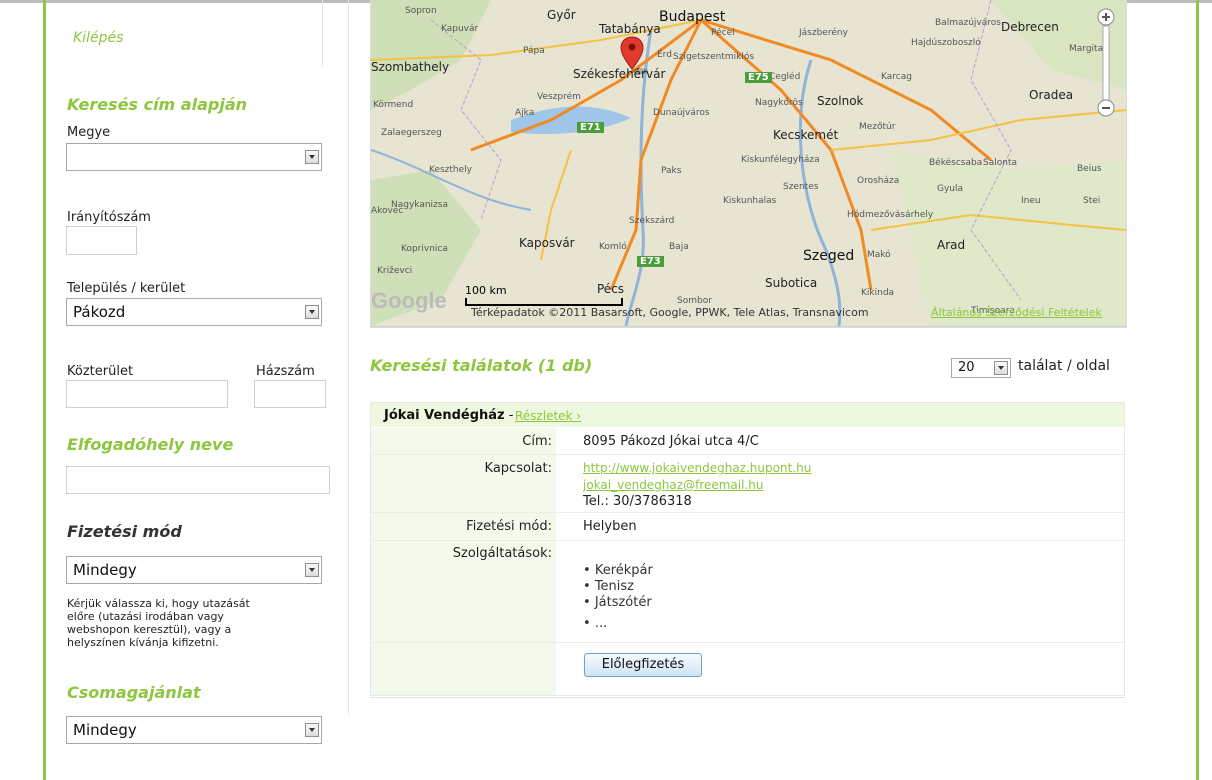 The image size is (1212, 780). Describe the element at coordinates (481, 365) in the screenshot. I see `results-heading: Keresési találatok (1 db)` at that location.